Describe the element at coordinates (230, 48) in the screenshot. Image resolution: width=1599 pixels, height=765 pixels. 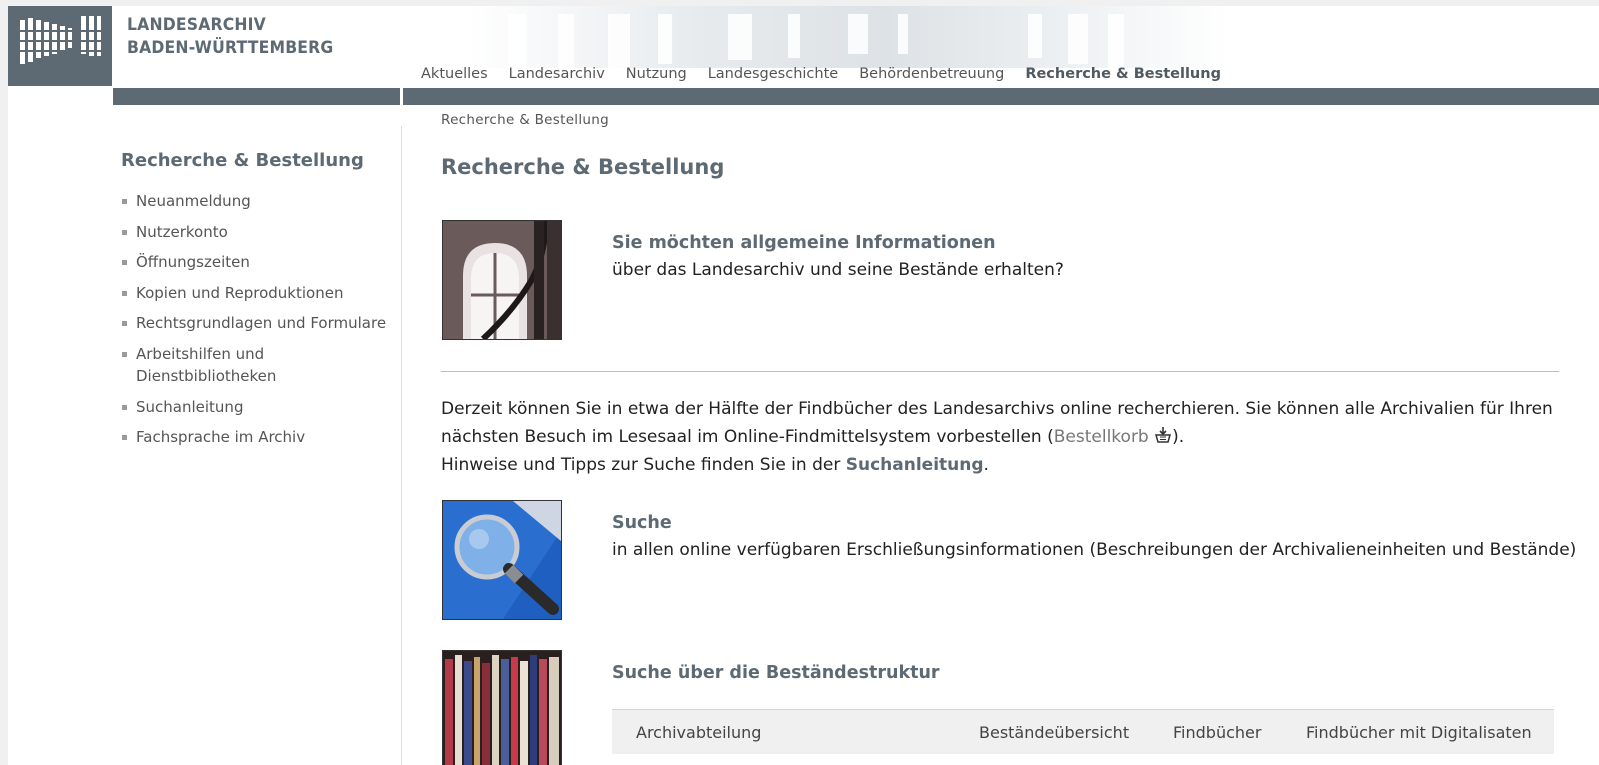
I see `brand-line-2: BADEN-WÜRTTEMBERG` at that location.